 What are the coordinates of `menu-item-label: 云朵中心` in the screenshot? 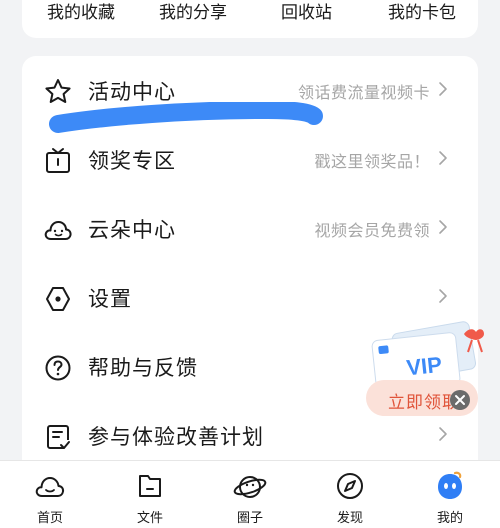 It's located at (132, 230).